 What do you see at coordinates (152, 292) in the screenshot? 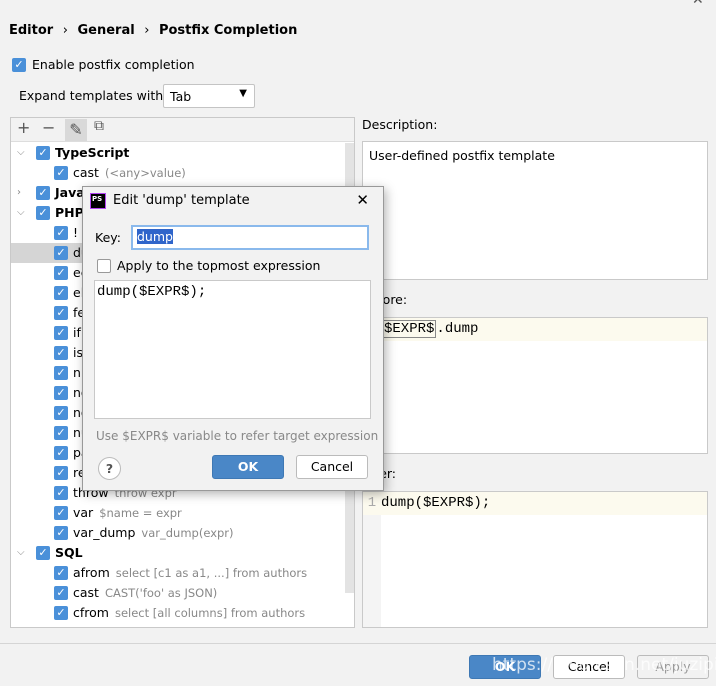
I see `template-text: dump($EXPR$);` at bounding box center [152, 292].